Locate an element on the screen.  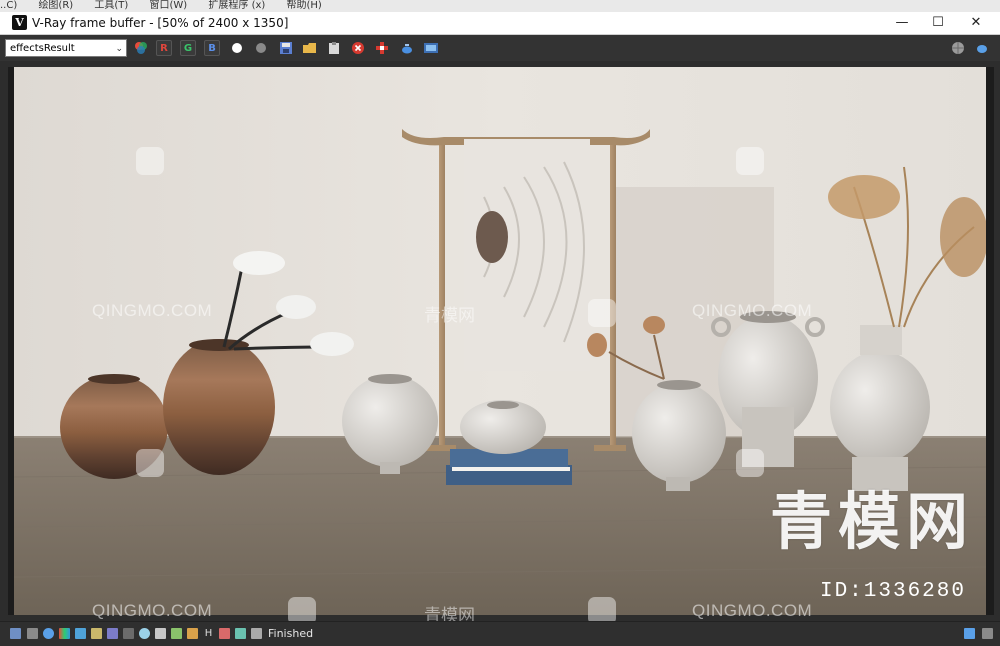
clipboard-icon is located at coordinates (334, 48).